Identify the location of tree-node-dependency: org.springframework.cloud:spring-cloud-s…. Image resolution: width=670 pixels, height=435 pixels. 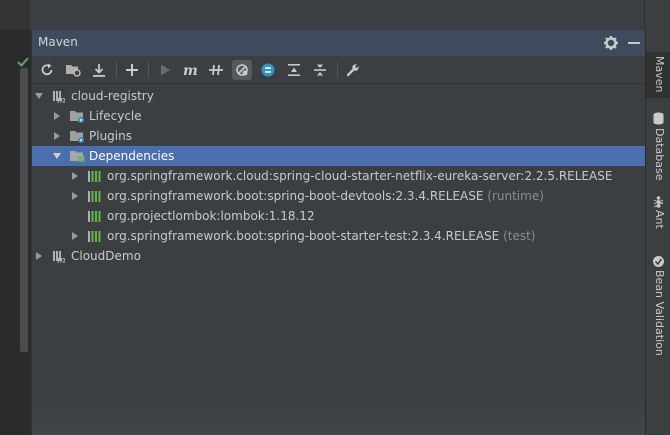
(338, 176).